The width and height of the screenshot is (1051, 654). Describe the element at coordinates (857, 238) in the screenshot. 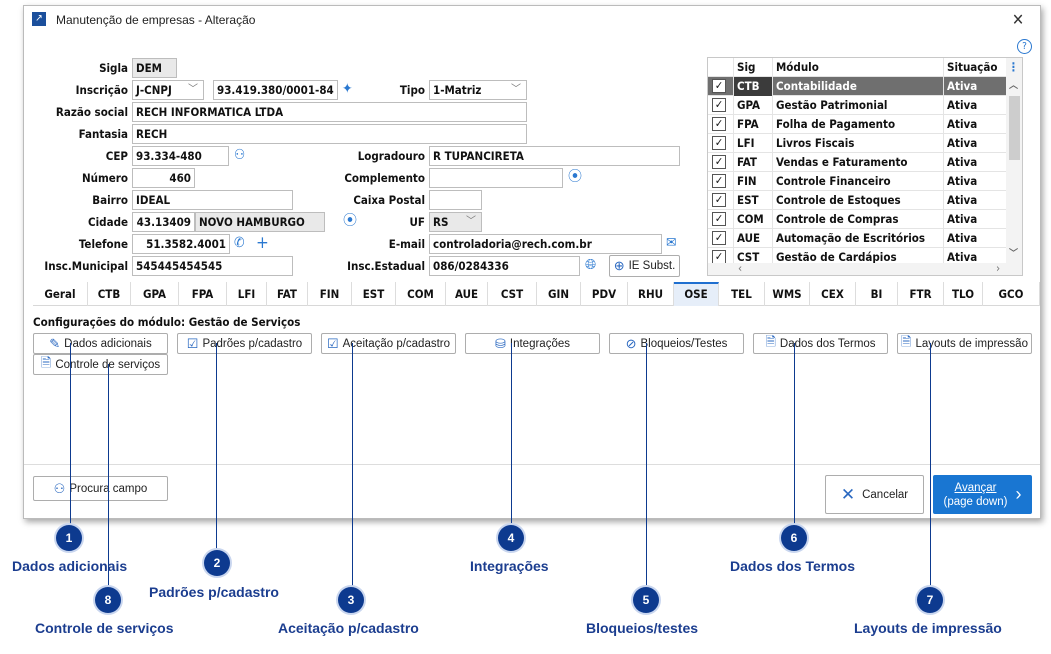

I see `grid-row: ✓ AUE Automação de Escritórios Ativa` at that location.